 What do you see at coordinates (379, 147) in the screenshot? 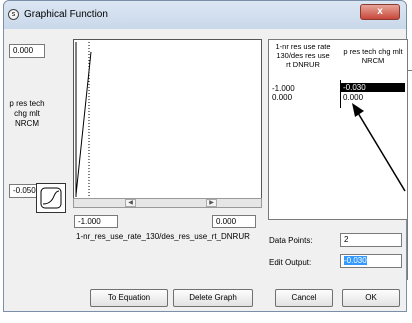
I see `annotation-arrow` at bounding box center [379, 147].